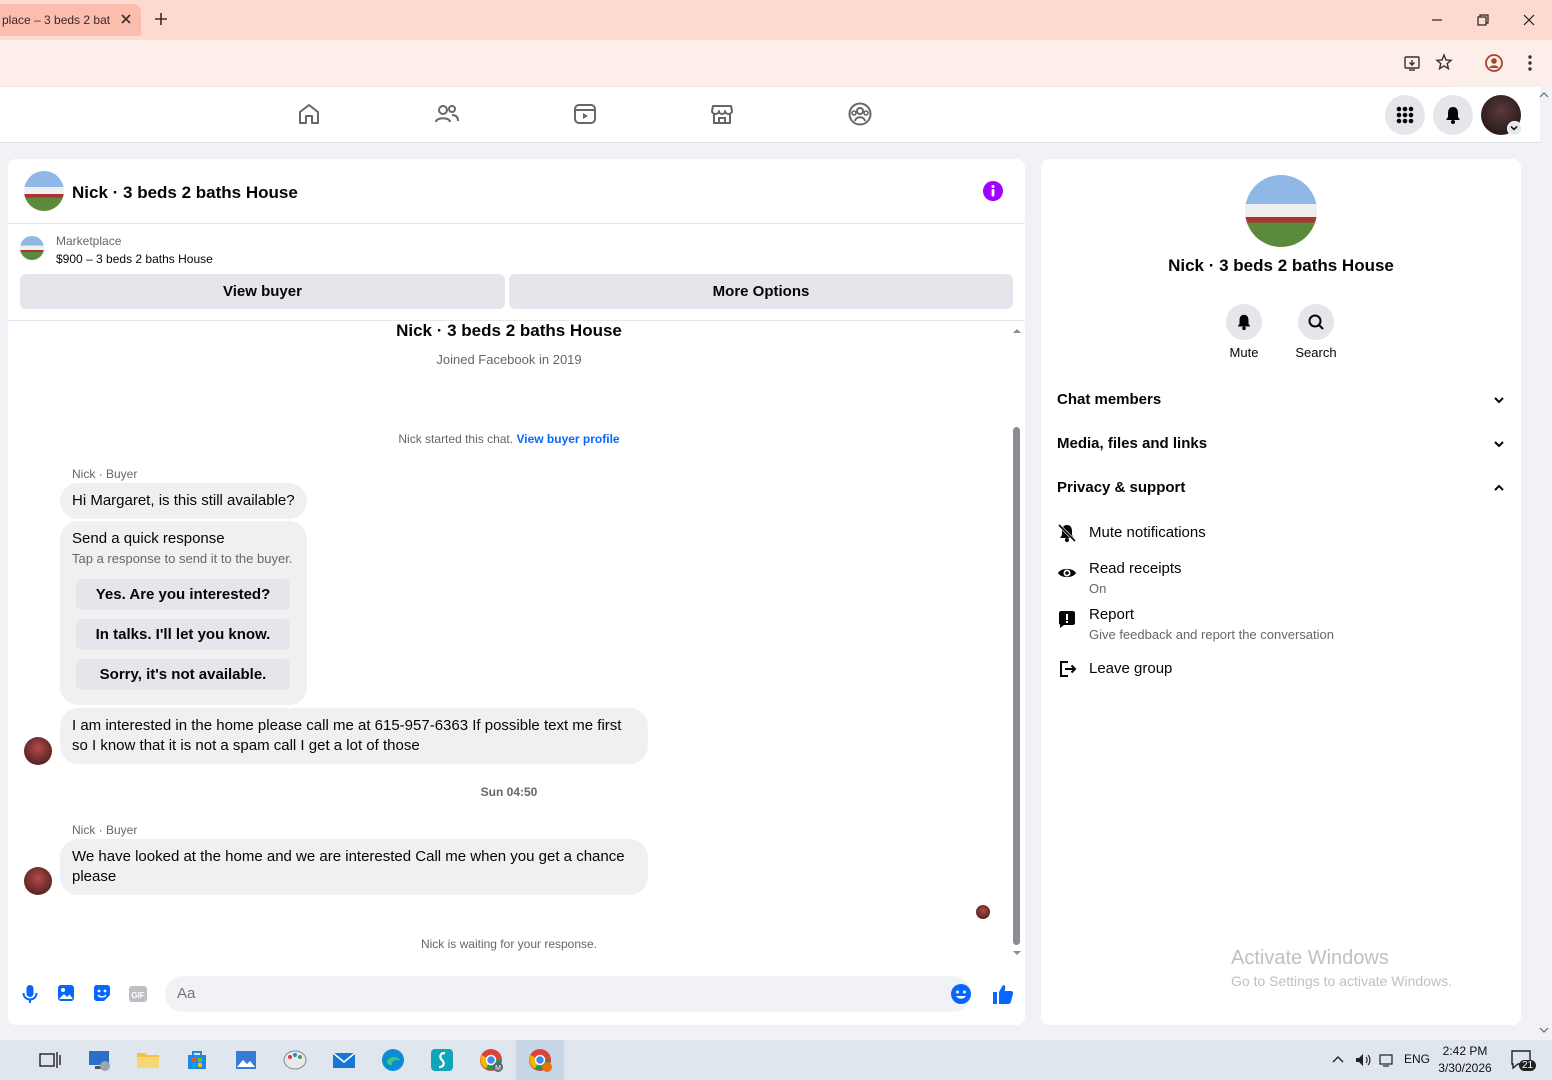  Describe the element at coordinates (961, 994) in the screenshot. I see `emoji-icon` at that location.